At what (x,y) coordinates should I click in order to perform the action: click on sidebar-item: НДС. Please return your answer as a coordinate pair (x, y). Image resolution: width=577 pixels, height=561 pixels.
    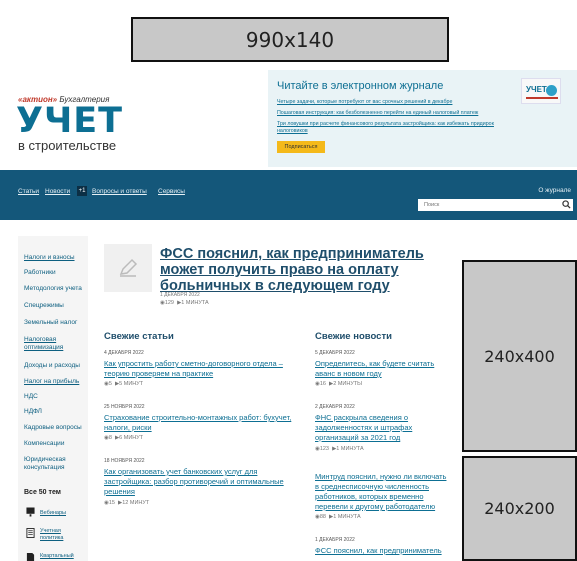
    Looking at the image, I should click on (55, 397).